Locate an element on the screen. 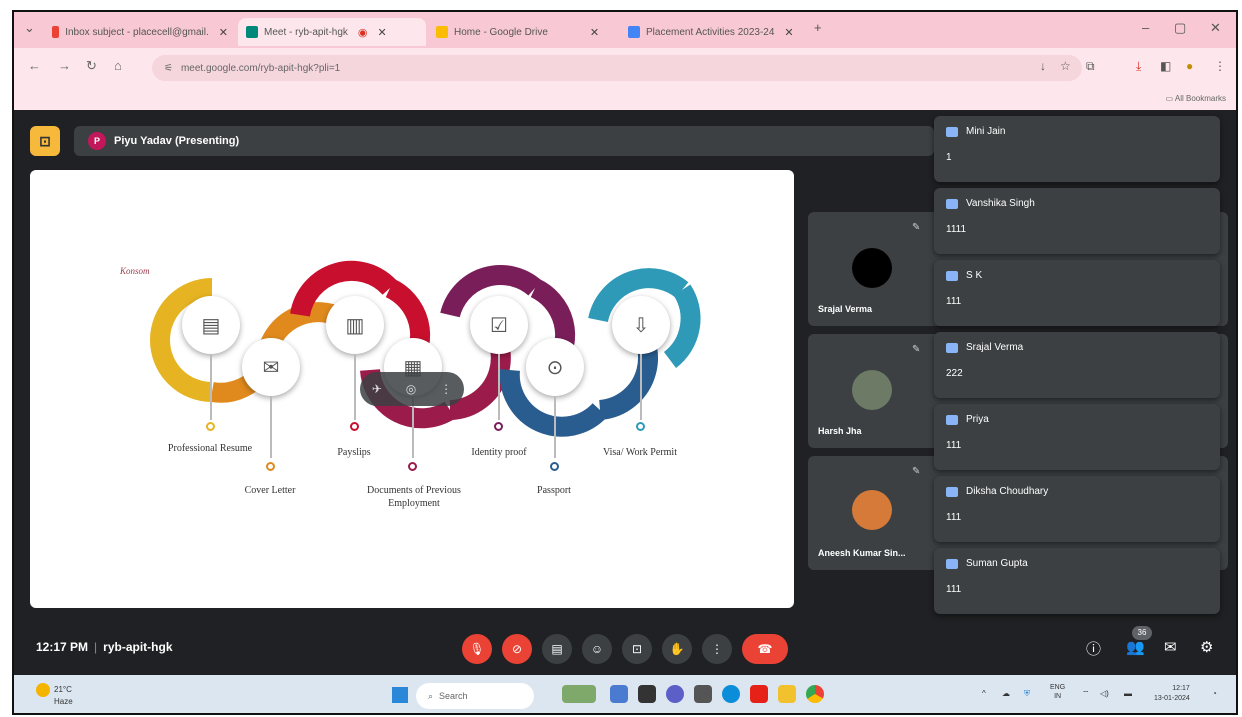 Image resolution: width=1242 pixels, height=717 pixels. widget-app-icon is located at coordinates (579, 694).